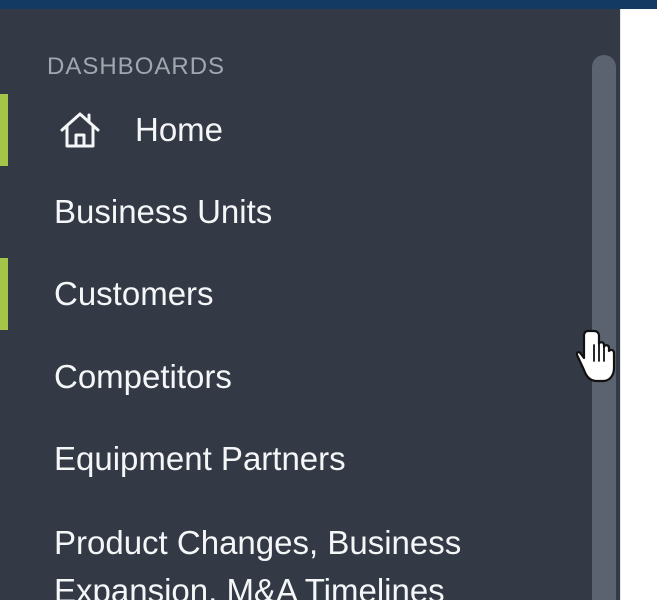 The image size is (657, 600). Describe the element at coordinates (134, 293) in the screenshot. I see `sidebar-item-label: Customers` at that location.